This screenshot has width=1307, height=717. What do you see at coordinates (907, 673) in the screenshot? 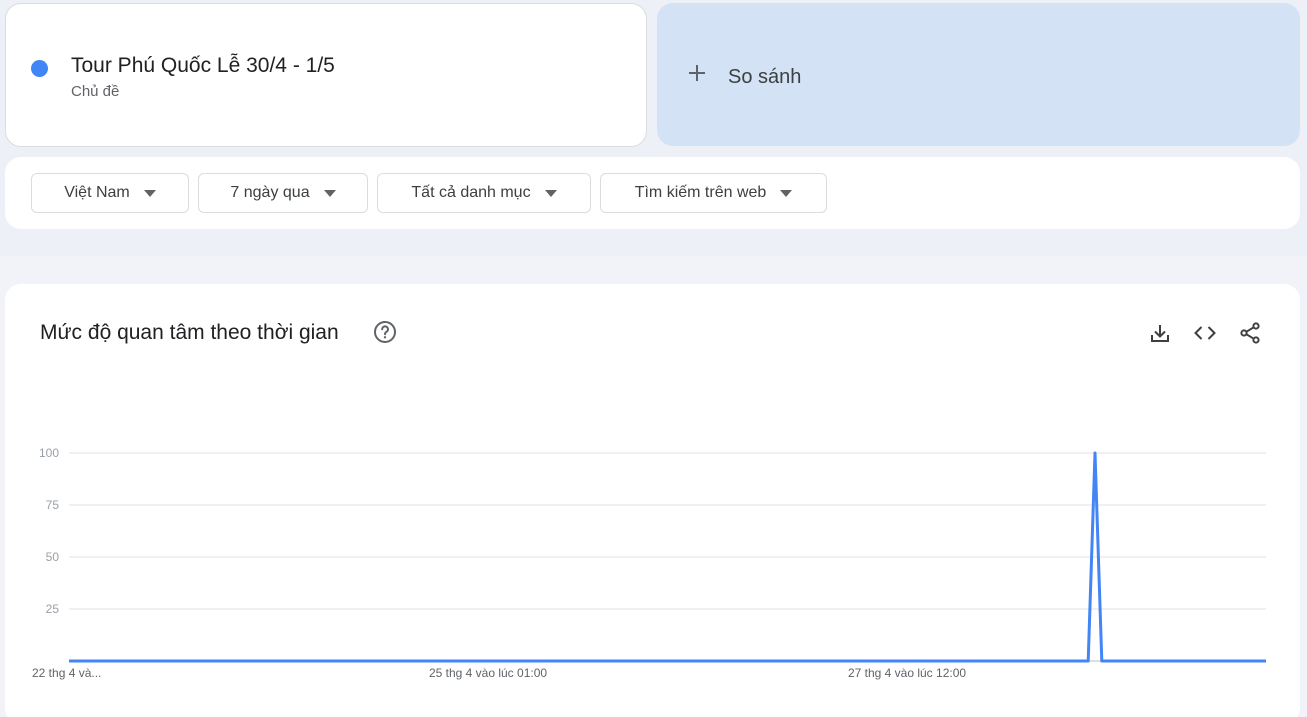
I see `x-tick-label: 27 thg 4 vào lúc 12:00` at bounding box center [907, 673].